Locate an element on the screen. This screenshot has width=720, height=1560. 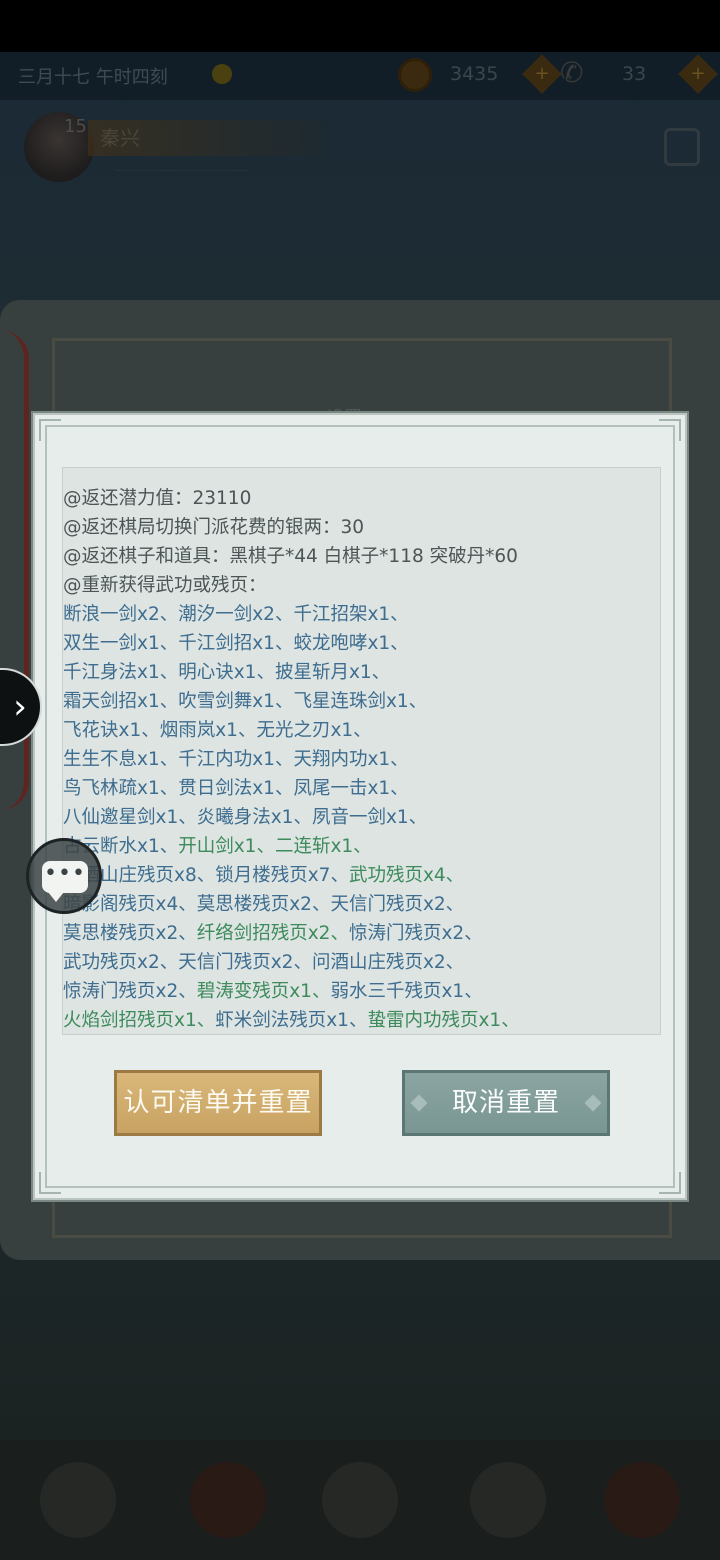
refund-line: 飞花诀x1、烟雨岚x1、无光之刃x1、 is located at coordinates (361, 730).